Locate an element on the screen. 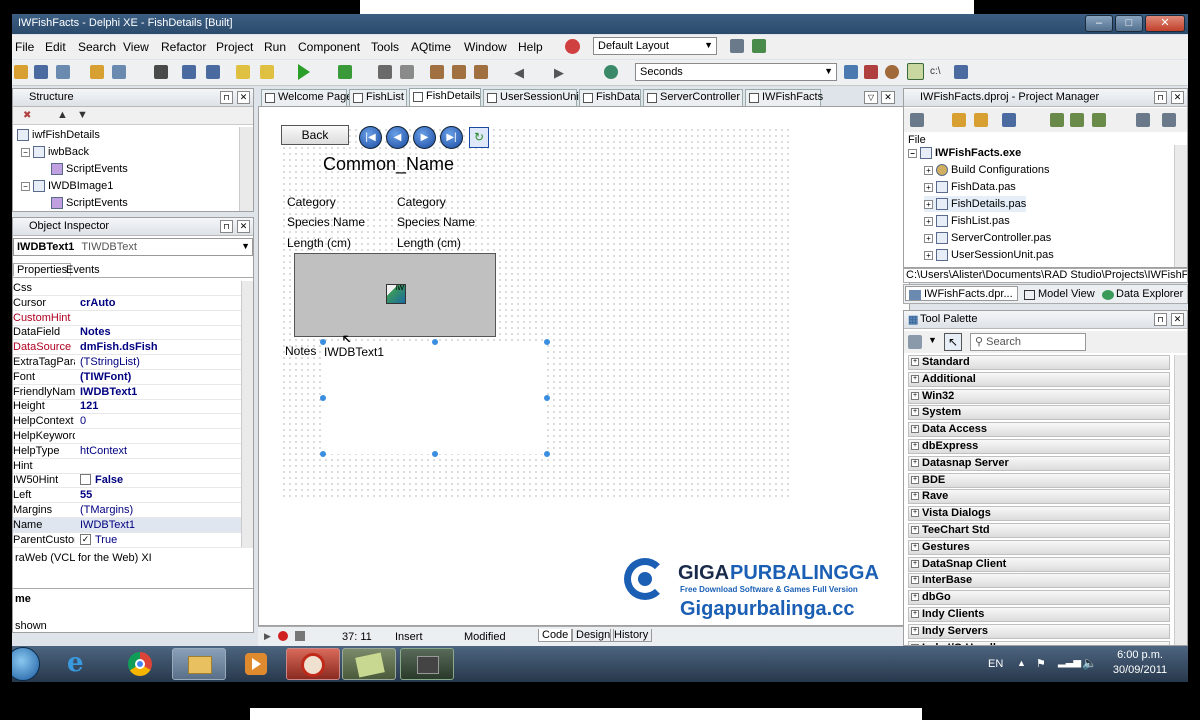 The width and height of the screenshot is (1200, 720). chrome-icon is located at coordinates (141, 664).